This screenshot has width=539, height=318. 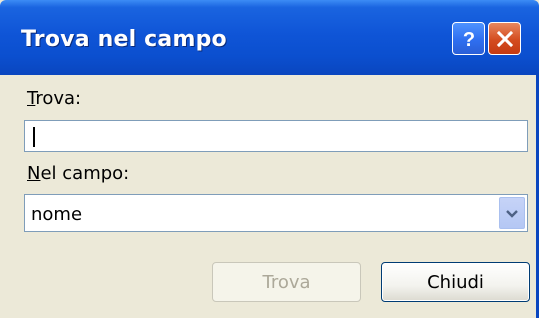 What do you see at coordinates (57, 214) in the screenshot?
I see `field-select-value: nome` at bounding box center [57, 214].